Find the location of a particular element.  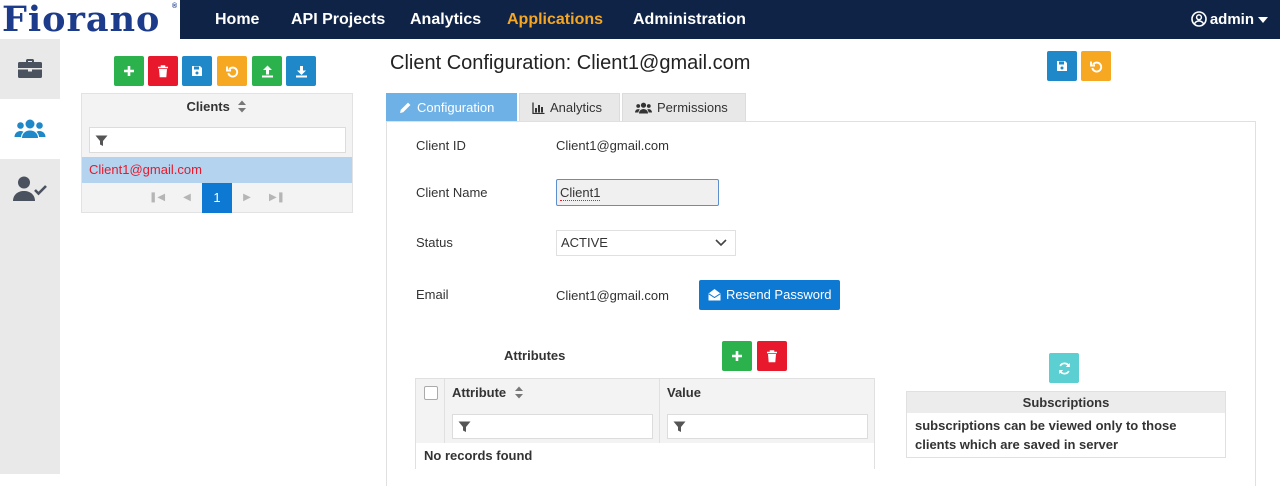

status-select: ACTIVE is located at coordinates (646, 243).